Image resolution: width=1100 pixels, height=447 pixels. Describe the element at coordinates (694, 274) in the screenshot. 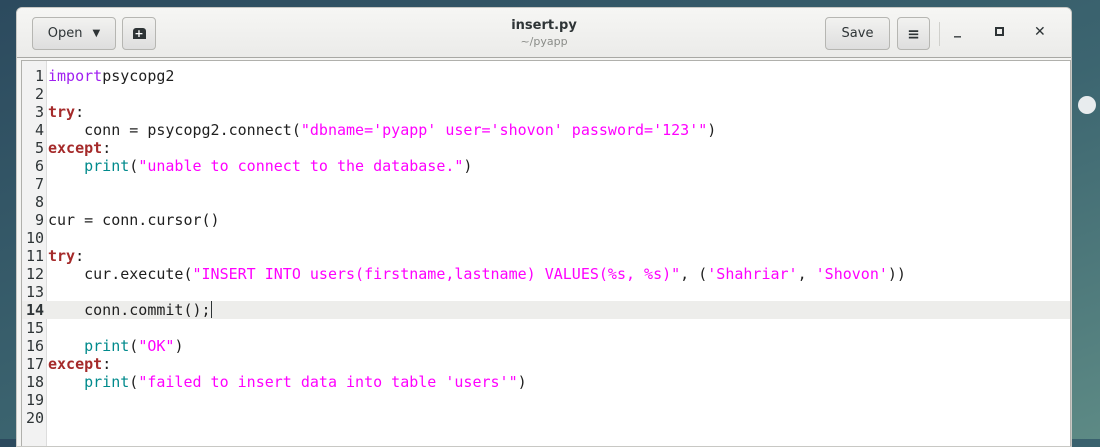

I see `code-token: , (` at that location.